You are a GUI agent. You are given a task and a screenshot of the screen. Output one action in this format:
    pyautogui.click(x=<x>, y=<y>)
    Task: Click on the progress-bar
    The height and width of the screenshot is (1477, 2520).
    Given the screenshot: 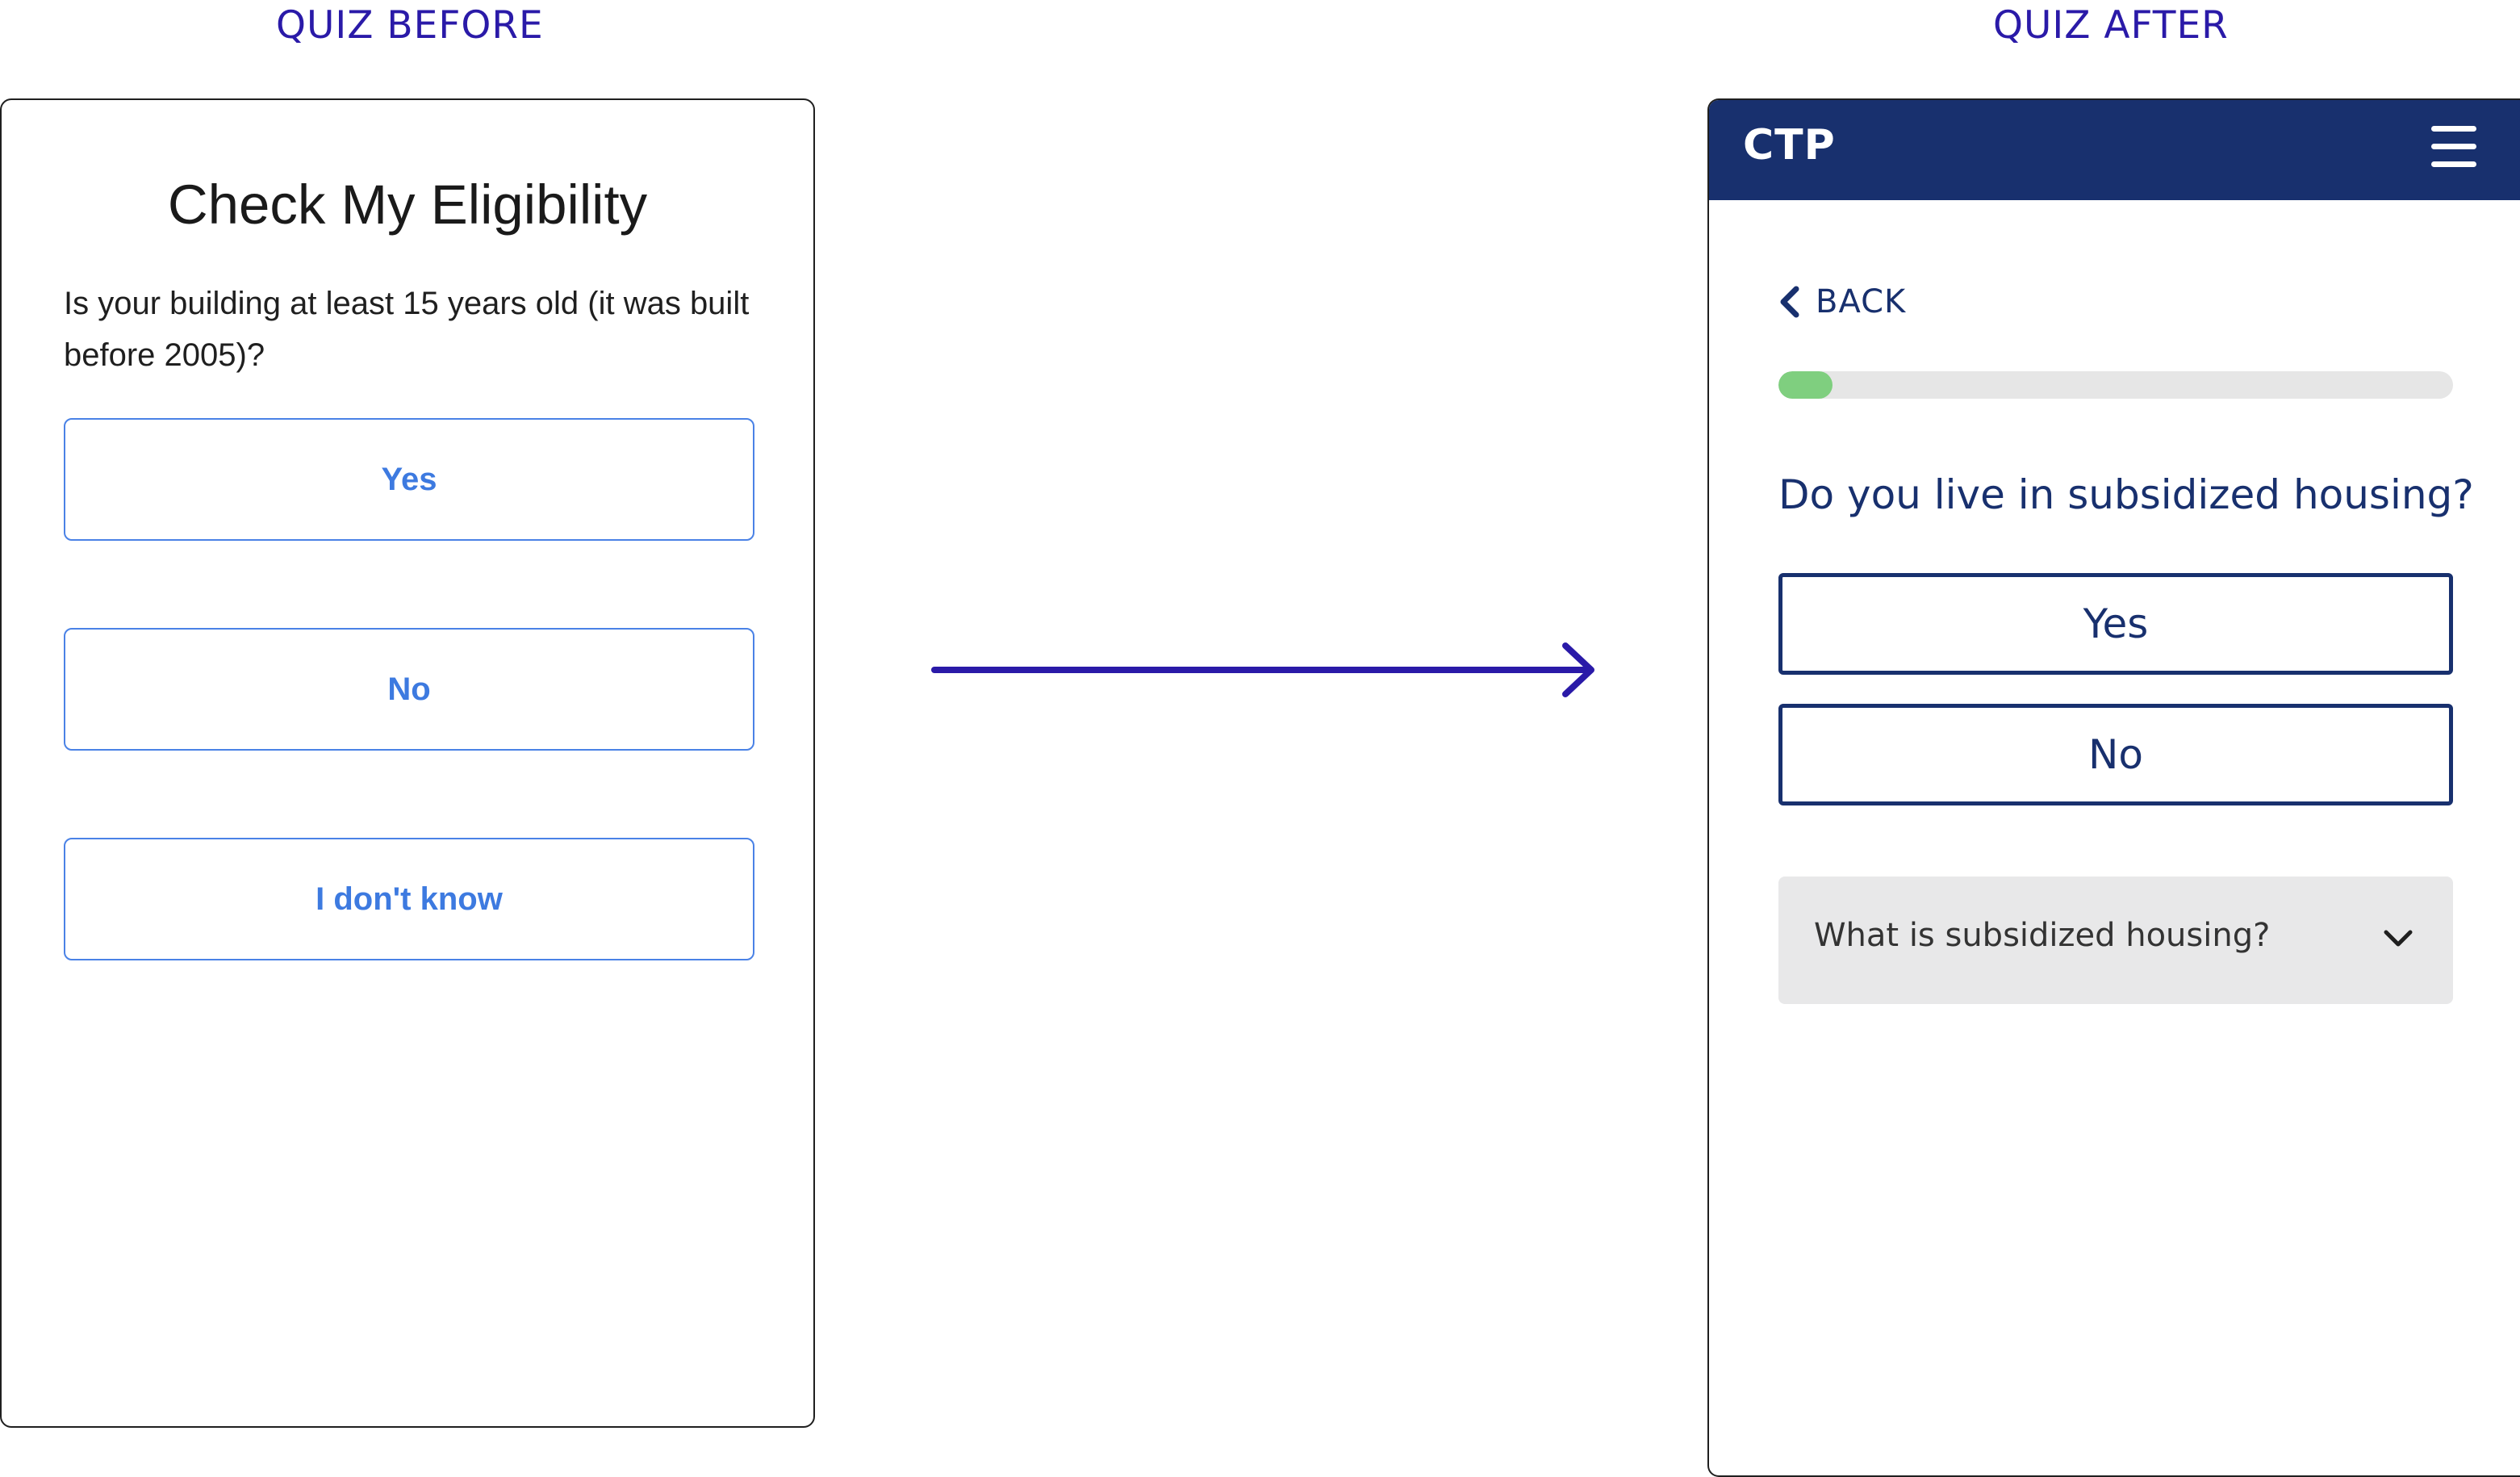 What is the action you would take?
    pyautogui.click(x=2116, y=385)
    